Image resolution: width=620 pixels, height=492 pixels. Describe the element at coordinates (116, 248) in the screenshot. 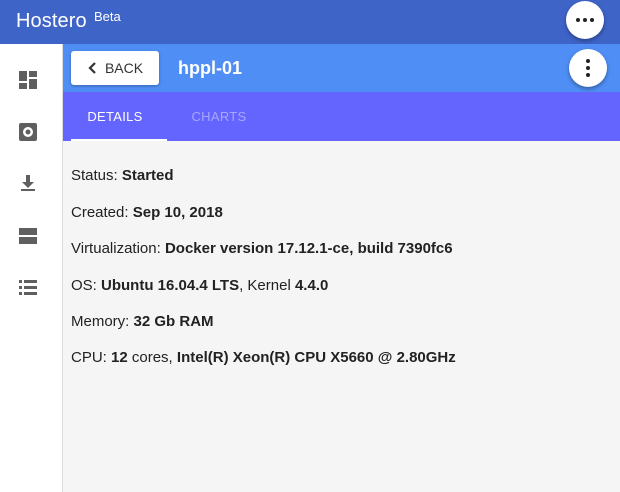

I see `virtualization-label: Virtualization:` at that location.